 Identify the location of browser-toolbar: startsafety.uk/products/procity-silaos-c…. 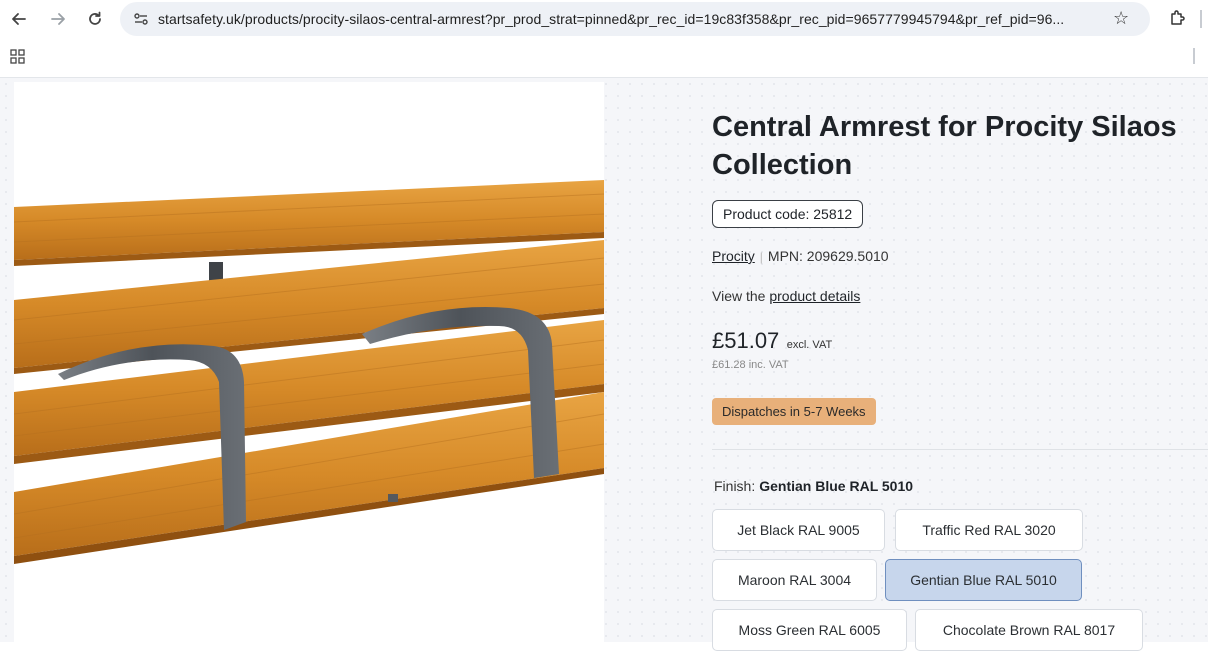
(604, 39).